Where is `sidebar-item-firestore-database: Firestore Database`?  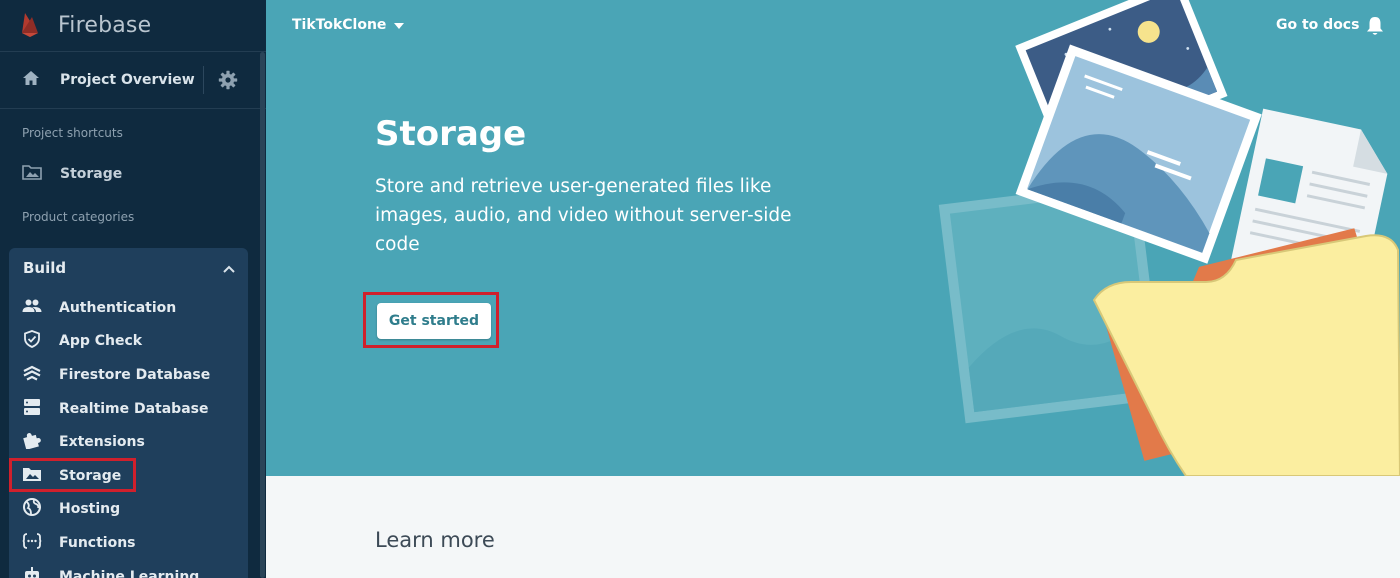 sidebar-item-firestore-database: Firestore Database is located at coordinates (128, 375).